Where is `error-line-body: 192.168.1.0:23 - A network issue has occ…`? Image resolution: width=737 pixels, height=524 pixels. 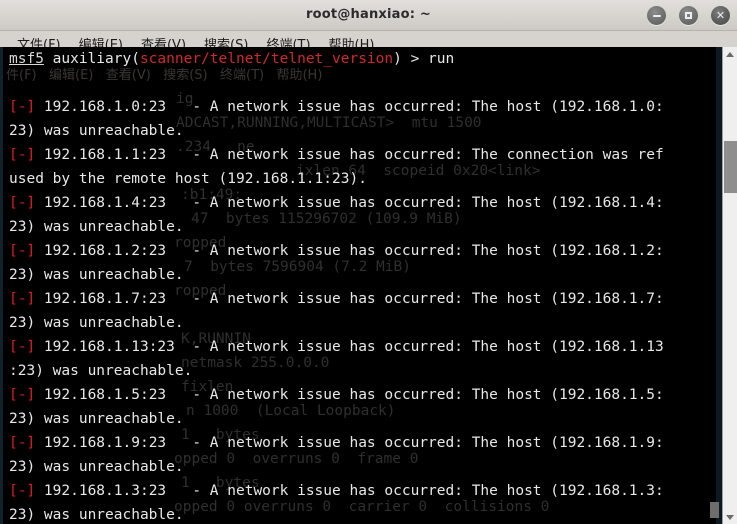 error-line-body: 192.168.1.0:23 - A network issue has occ… is located at coordinates (349, 107).